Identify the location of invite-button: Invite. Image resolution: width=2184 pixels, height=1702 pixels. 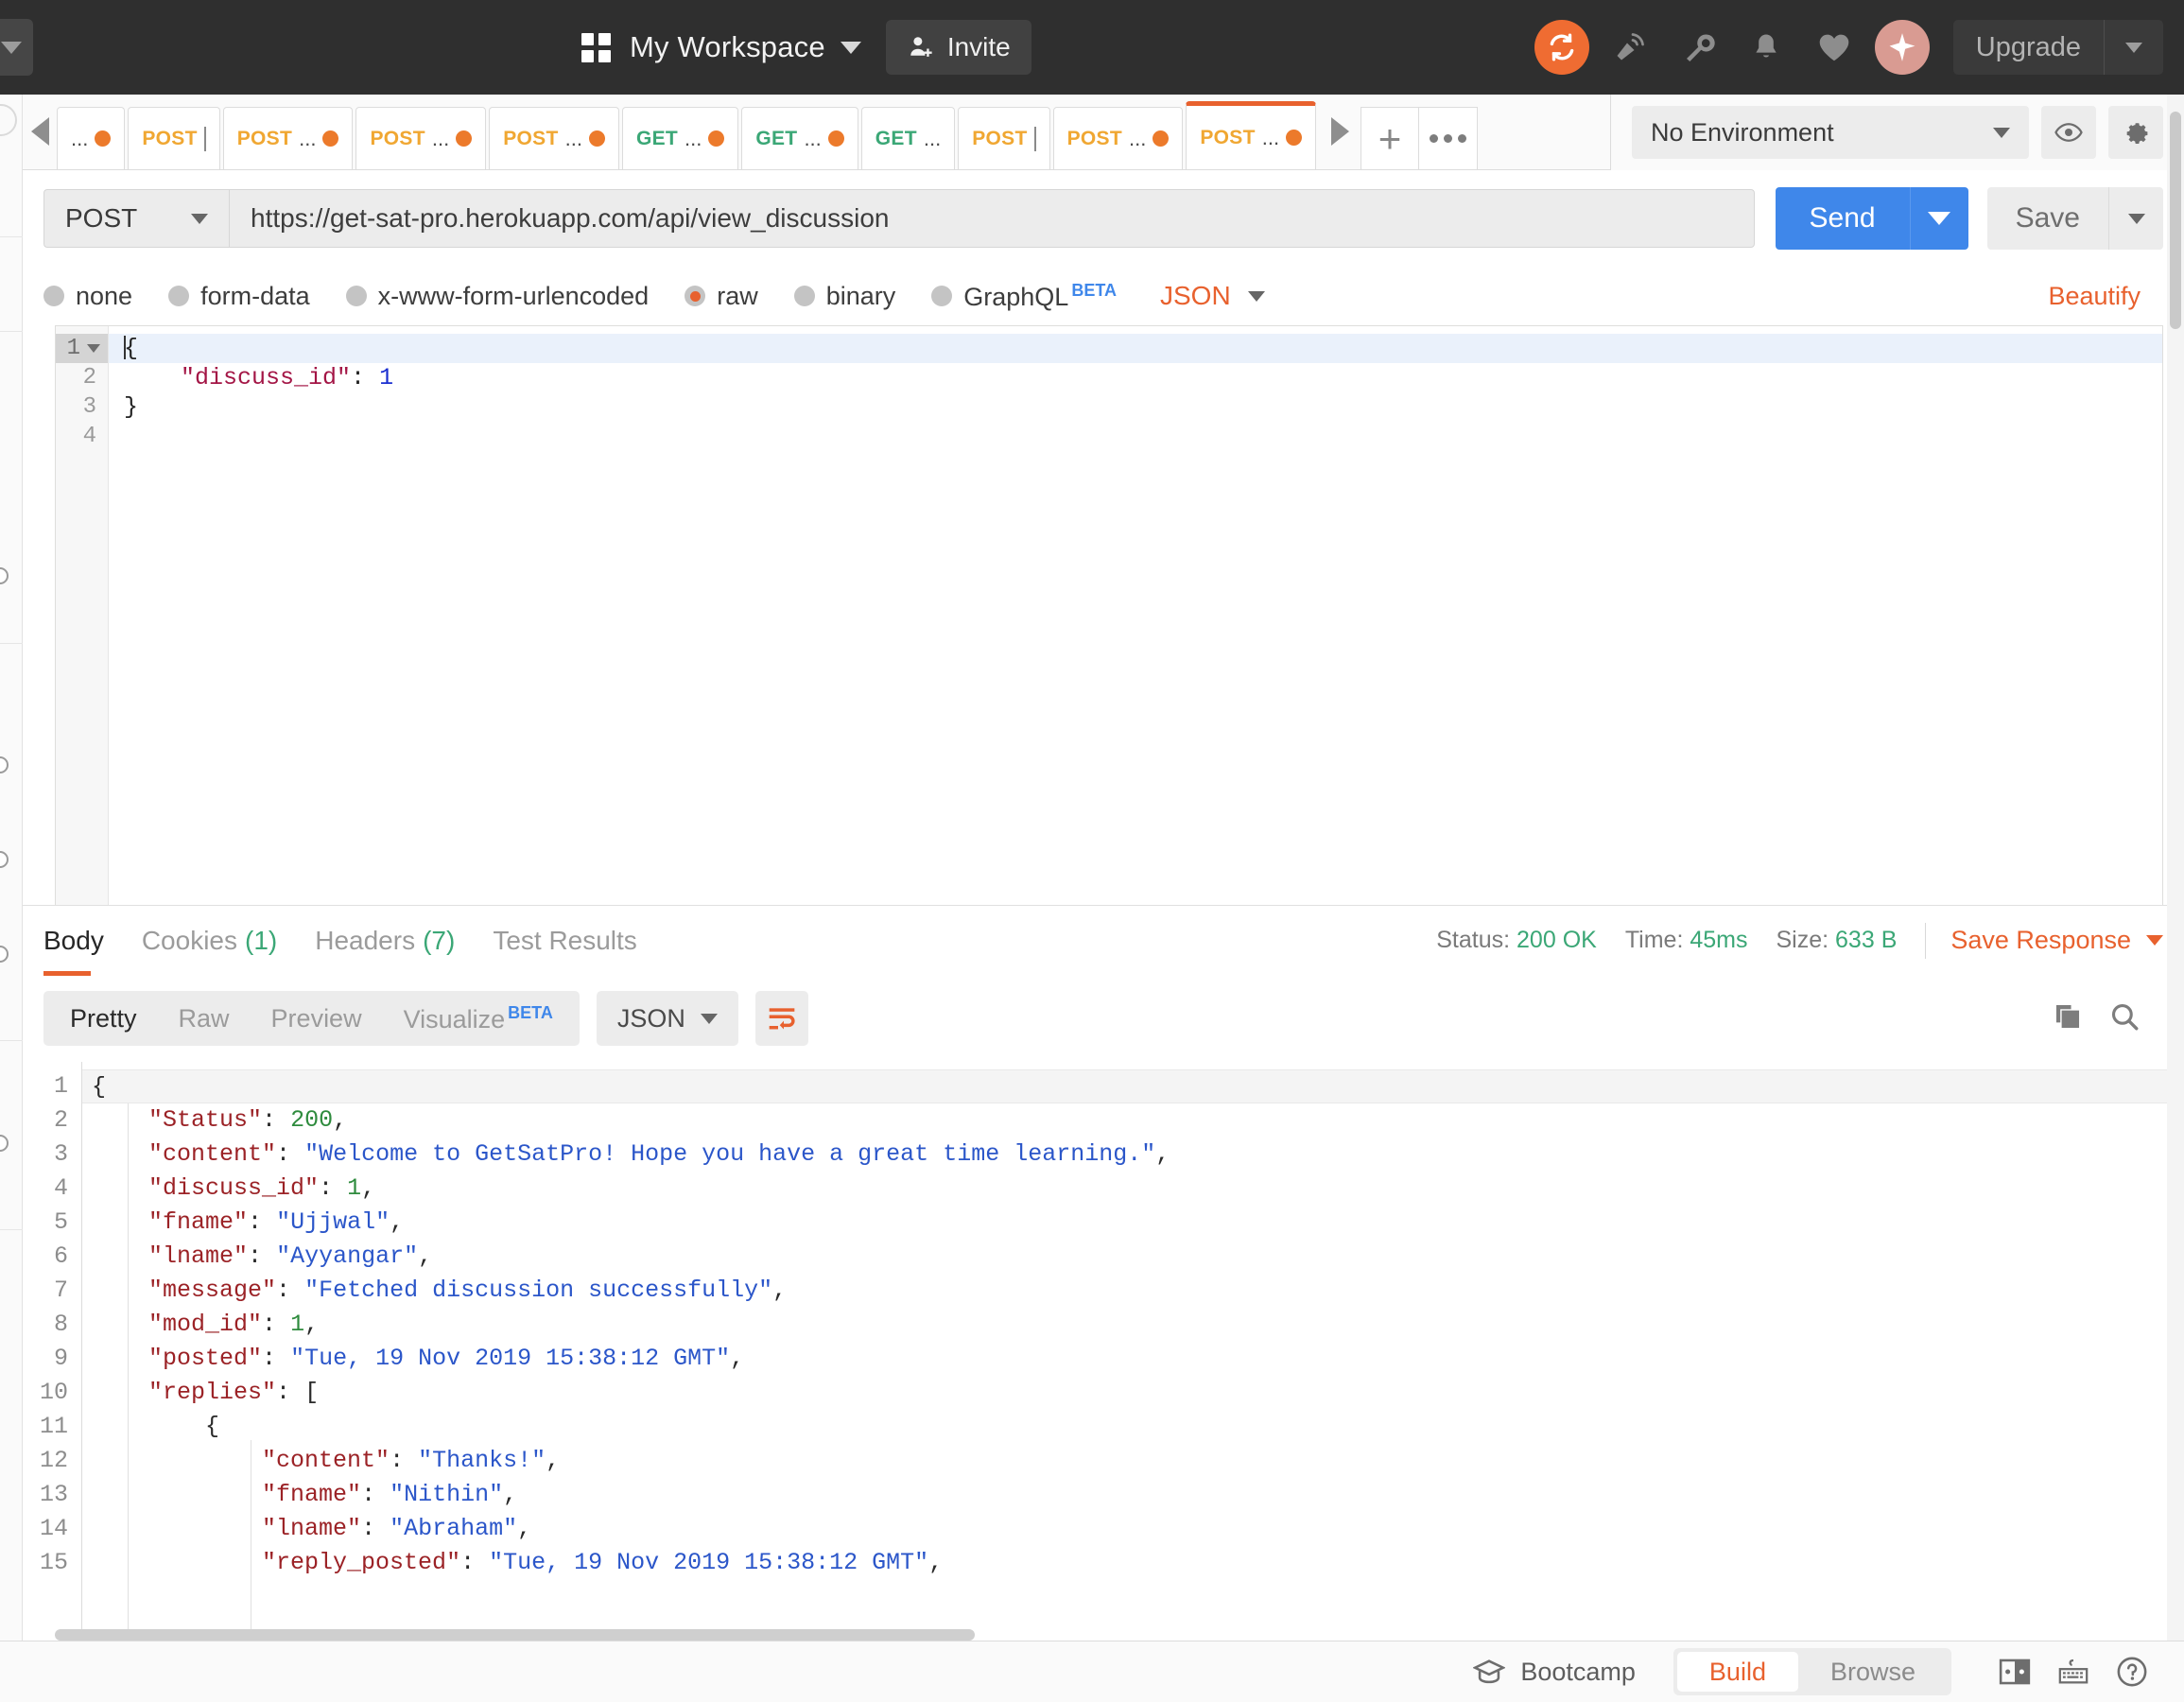
(958, 48).